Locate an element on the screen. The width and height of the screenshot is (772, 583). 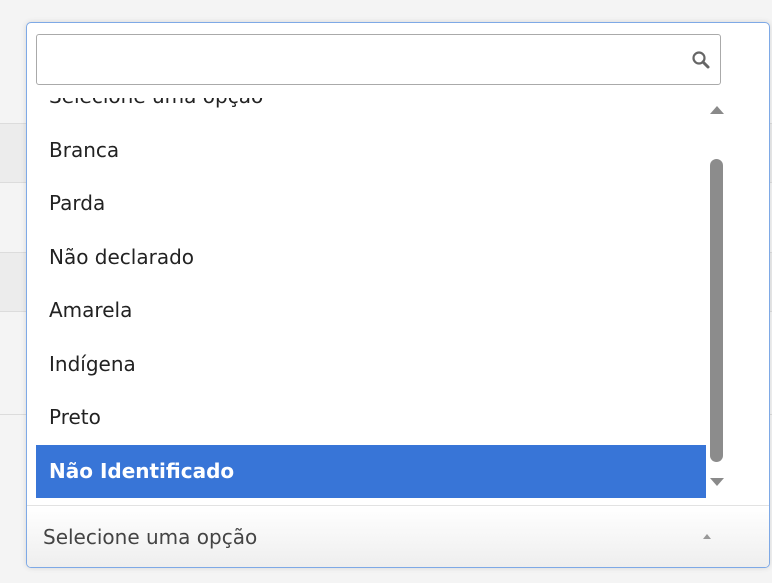
option-item: Selecione uma opção is located at coordinates (371, 111).